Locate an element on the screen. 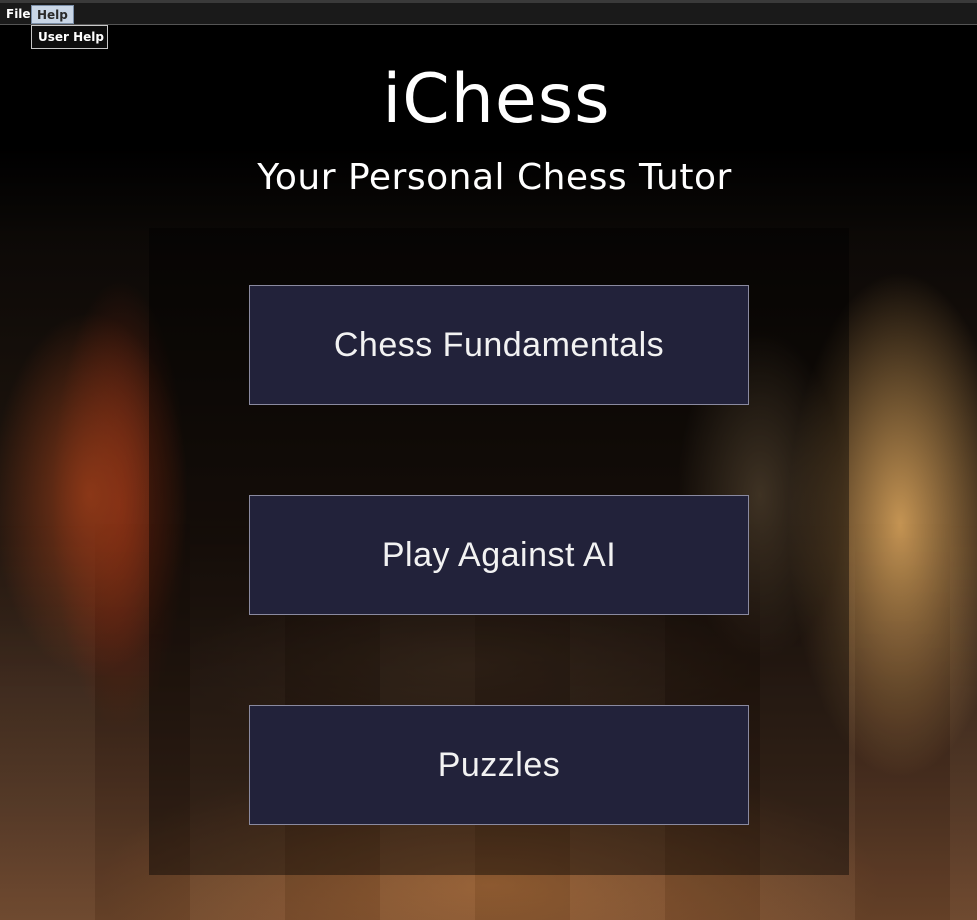 The height and width of the screenshot is (920, 977). play-against-ai-button-label: Play Against AI is located at coordinates (499, 554).